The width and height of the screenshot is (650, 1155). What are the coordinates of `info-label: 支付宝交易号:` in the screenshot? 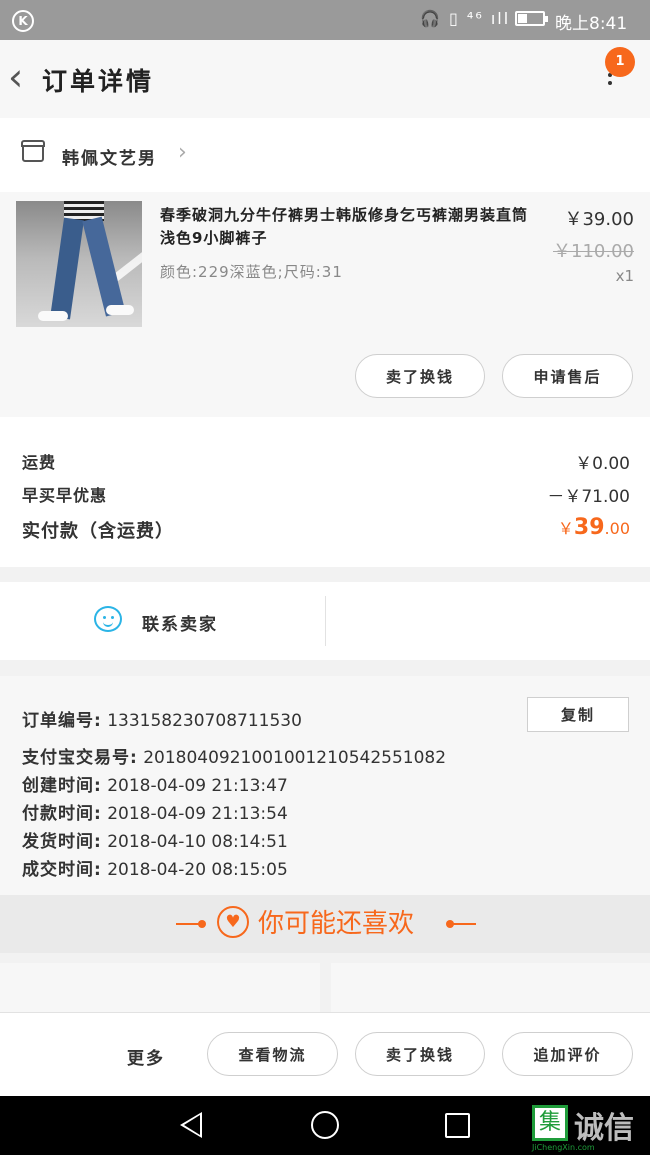 It's located at (80, 758).